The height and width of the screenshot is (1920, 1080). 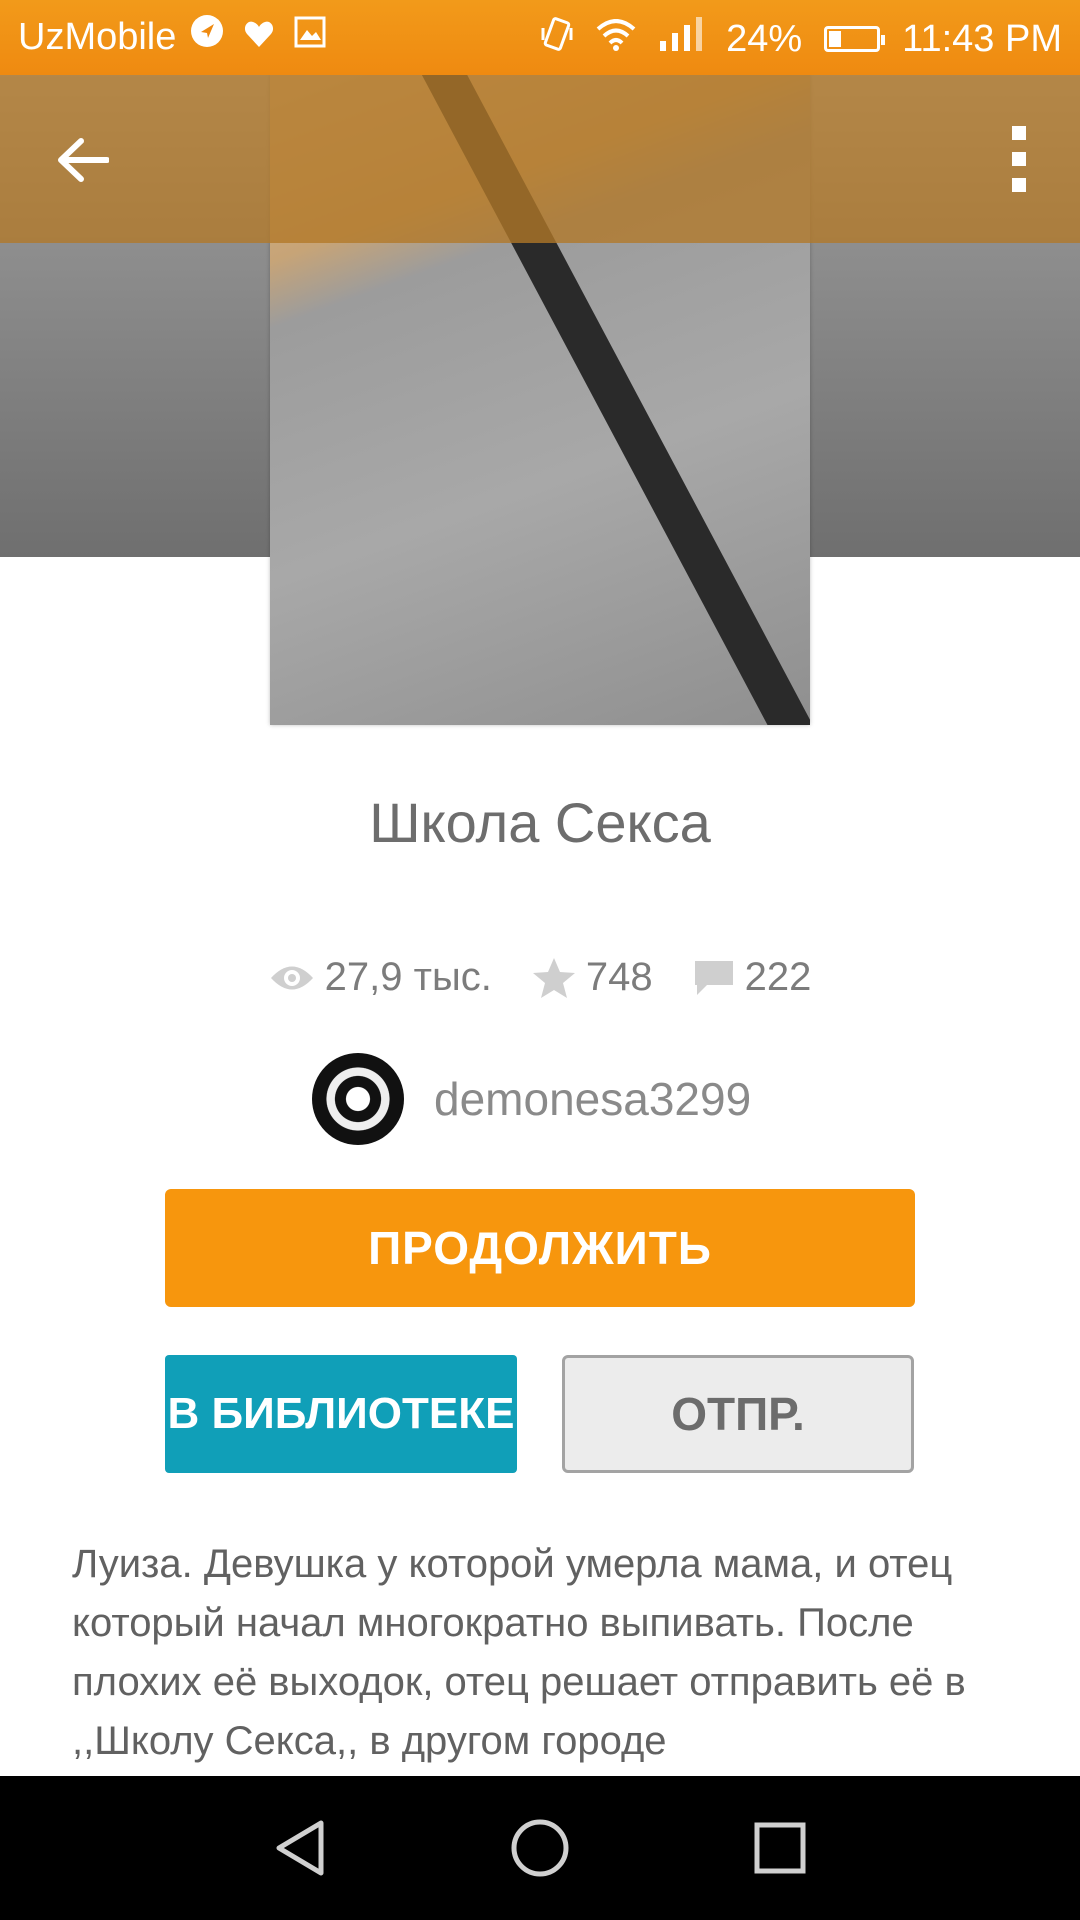 I want to click on nav-recents-button, so click(x=780, y=1848).